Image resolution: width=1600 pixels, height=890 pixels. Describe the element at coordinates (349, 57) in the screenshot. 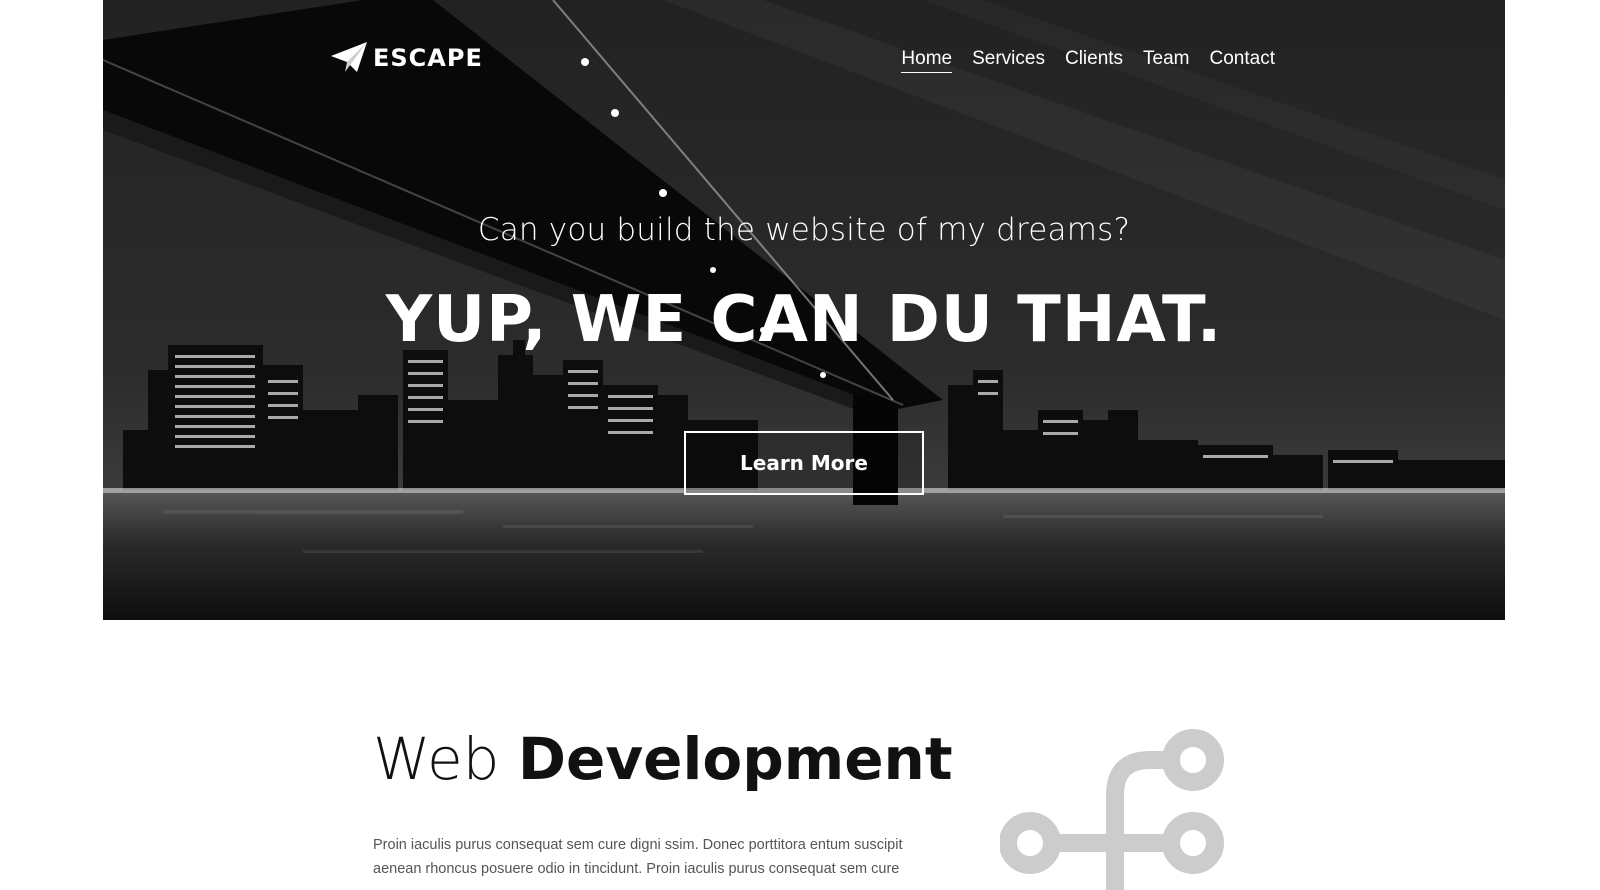

I see `paper-plane-icon` at that location.